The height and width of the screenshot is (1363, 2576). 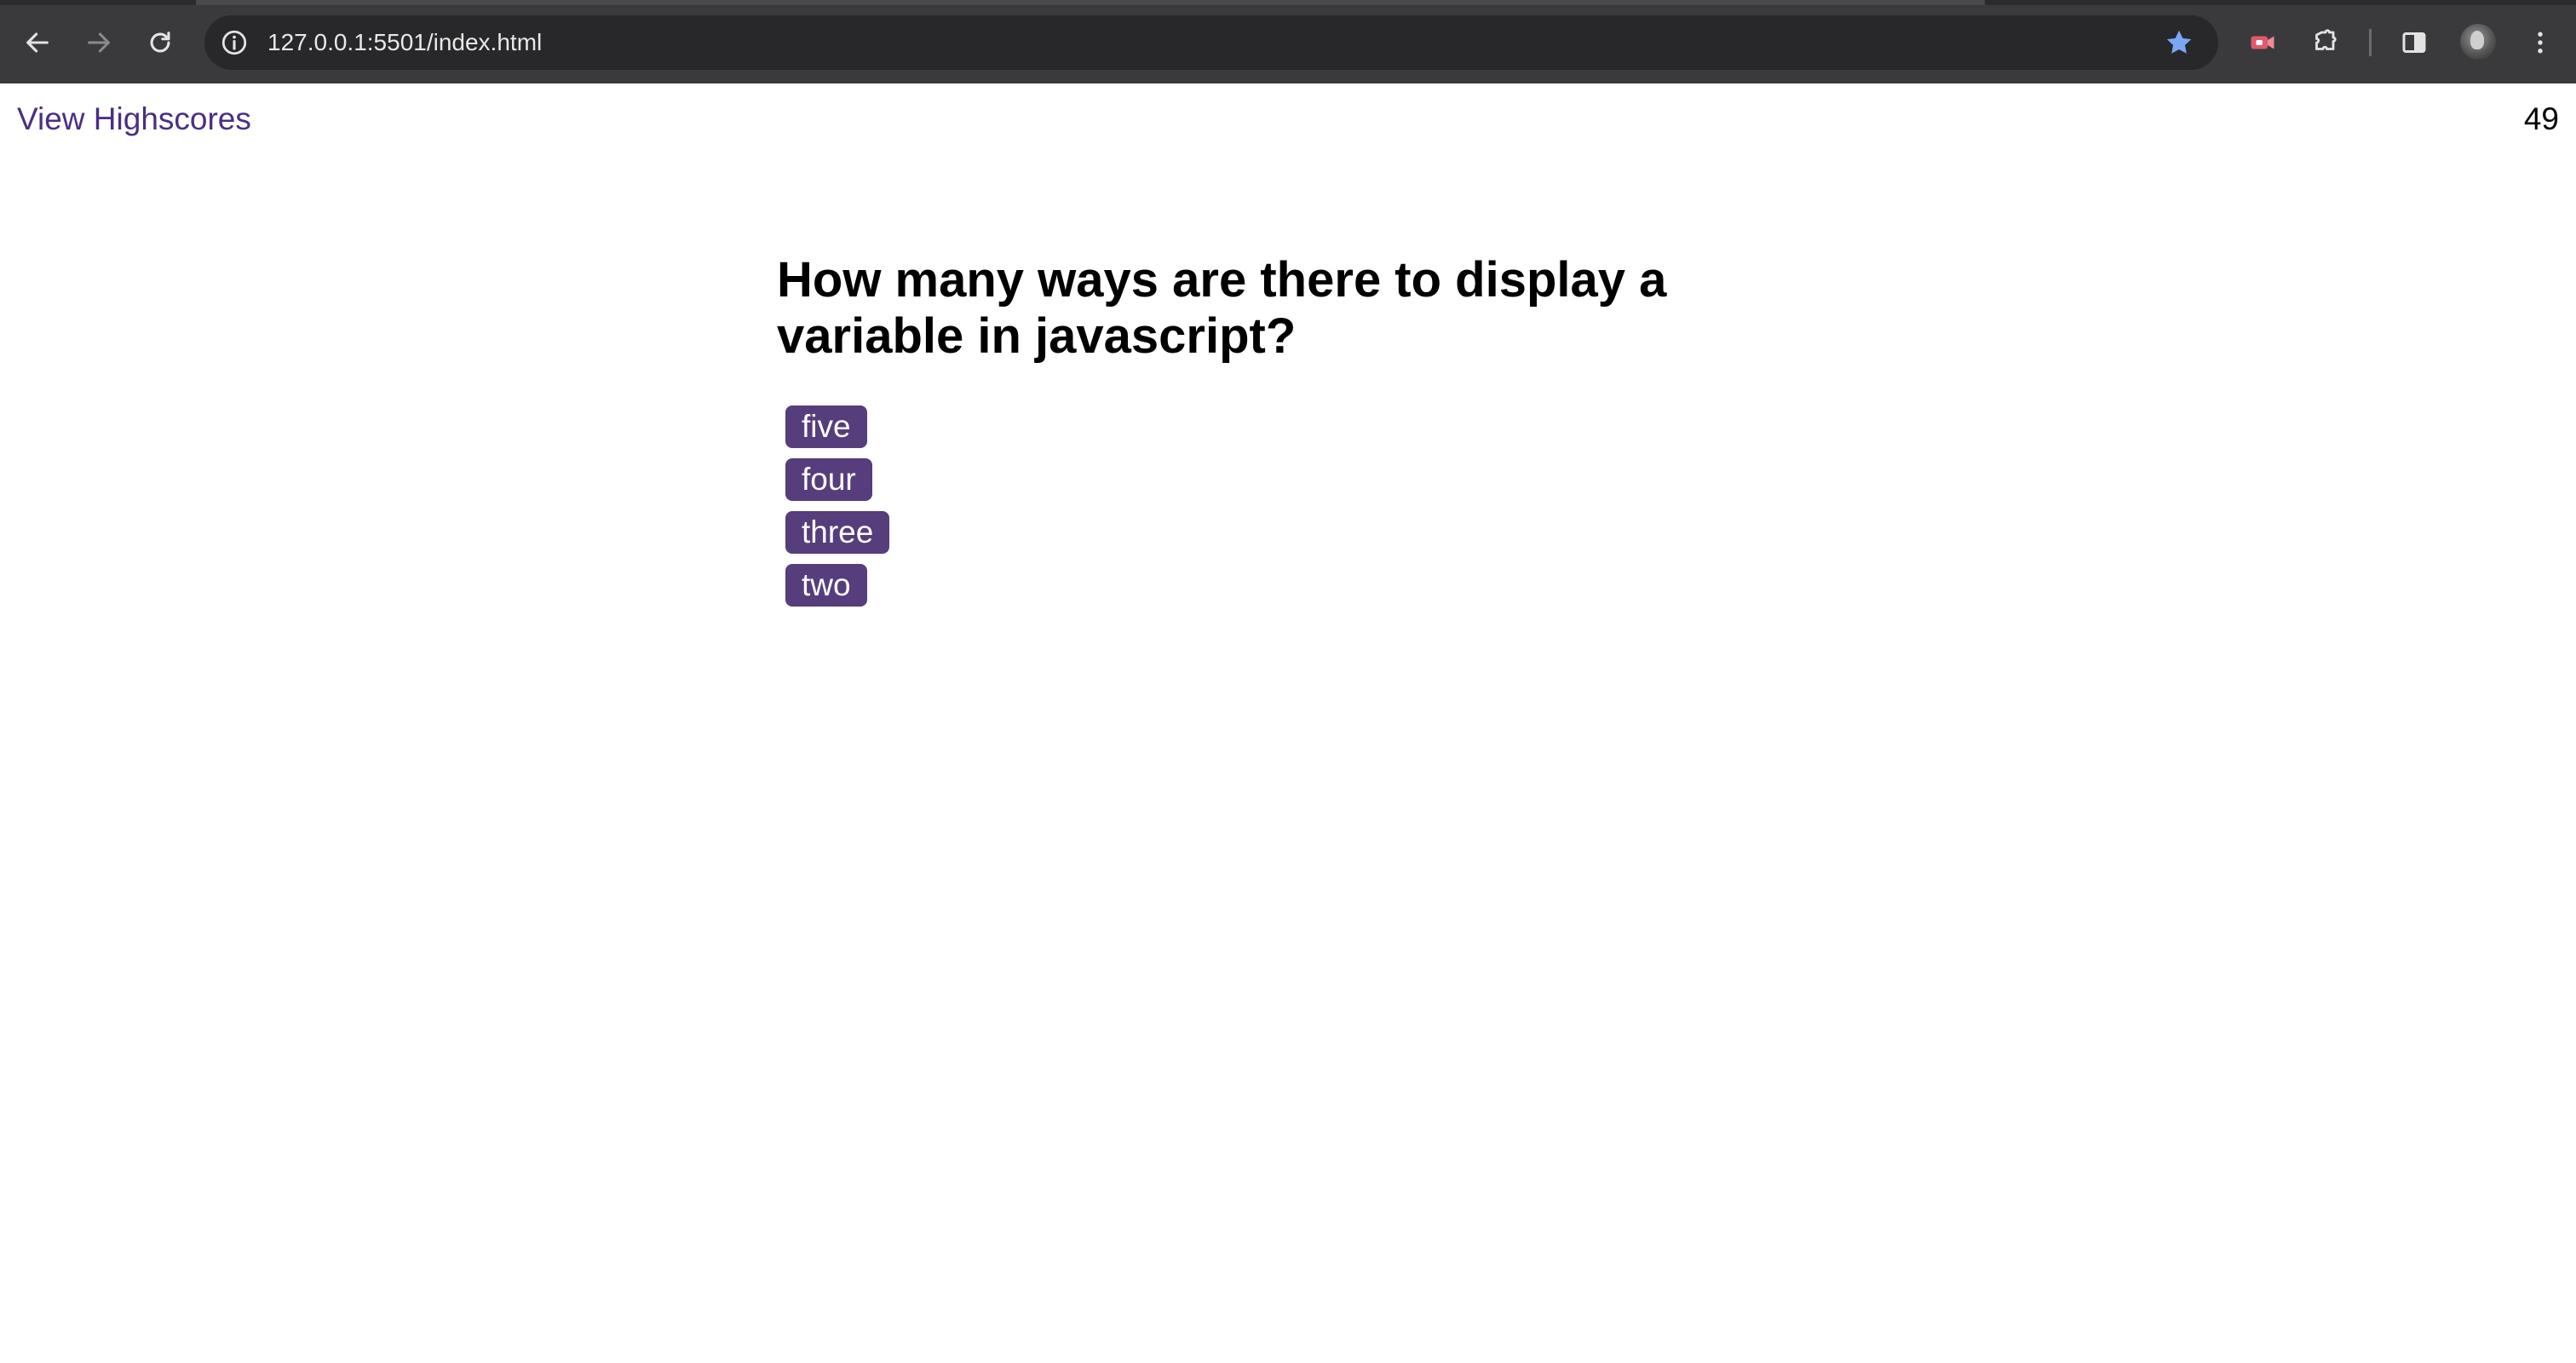 I want to click on more-menu-icon, so click(x=2540, y=43).